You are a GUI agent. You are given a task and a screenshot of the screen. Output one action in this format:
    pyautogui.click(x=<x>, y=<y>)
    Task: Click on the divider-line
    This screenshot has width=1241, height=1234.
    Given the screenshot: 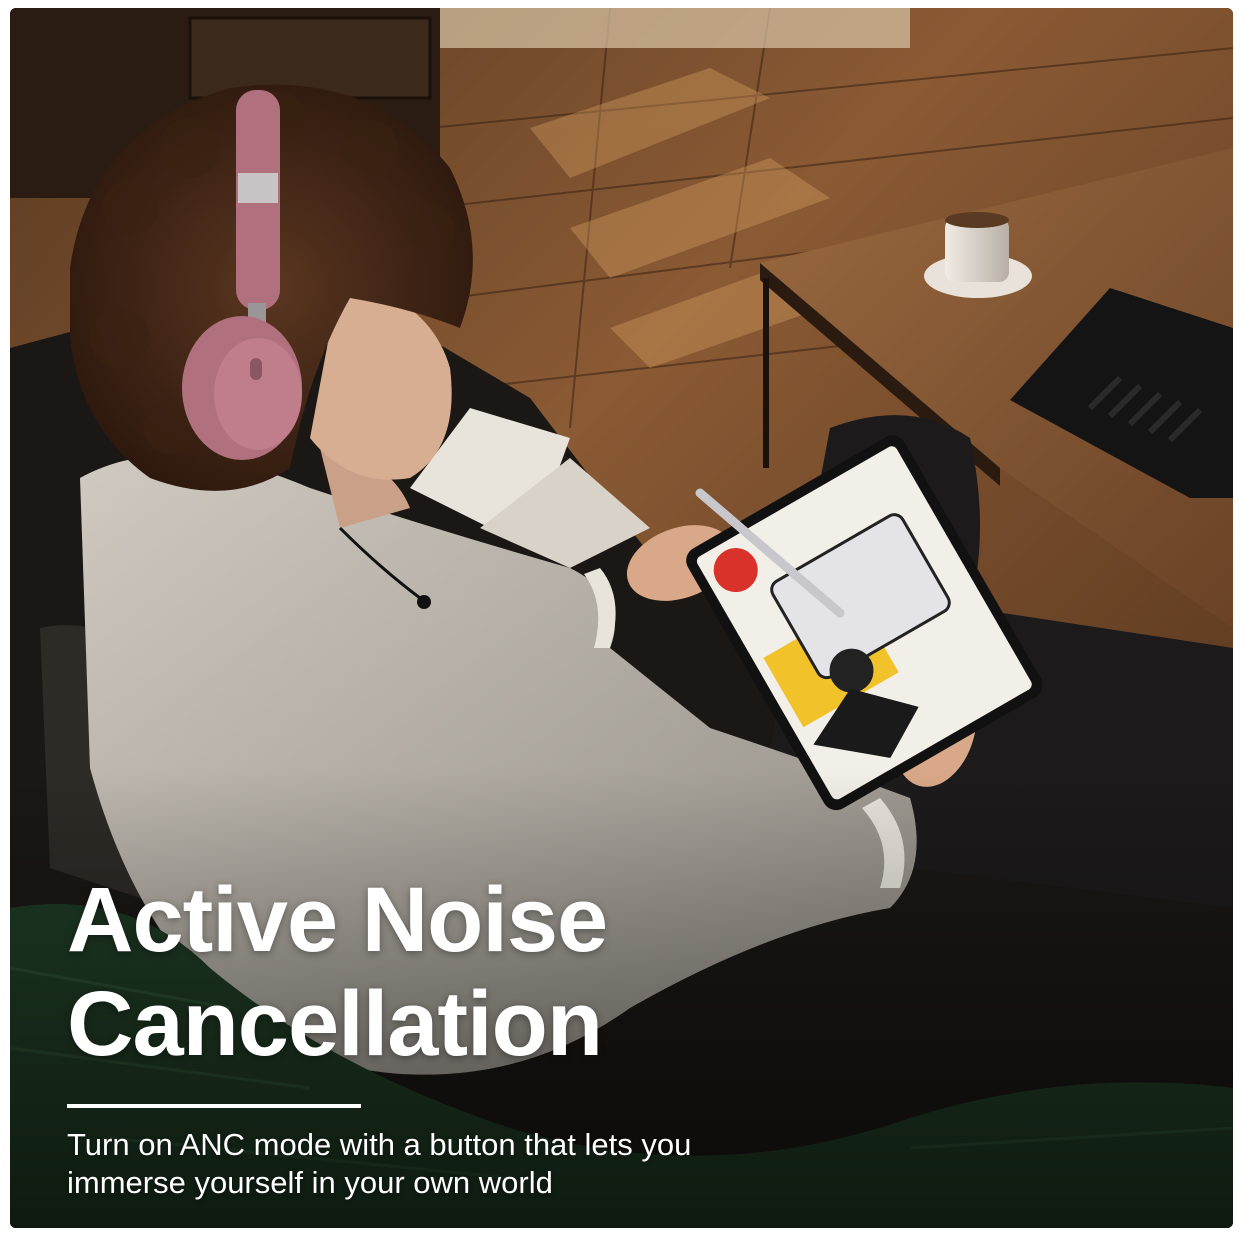 What is the action you would take?
    pyautogui.click(x=214, y=1106)
    